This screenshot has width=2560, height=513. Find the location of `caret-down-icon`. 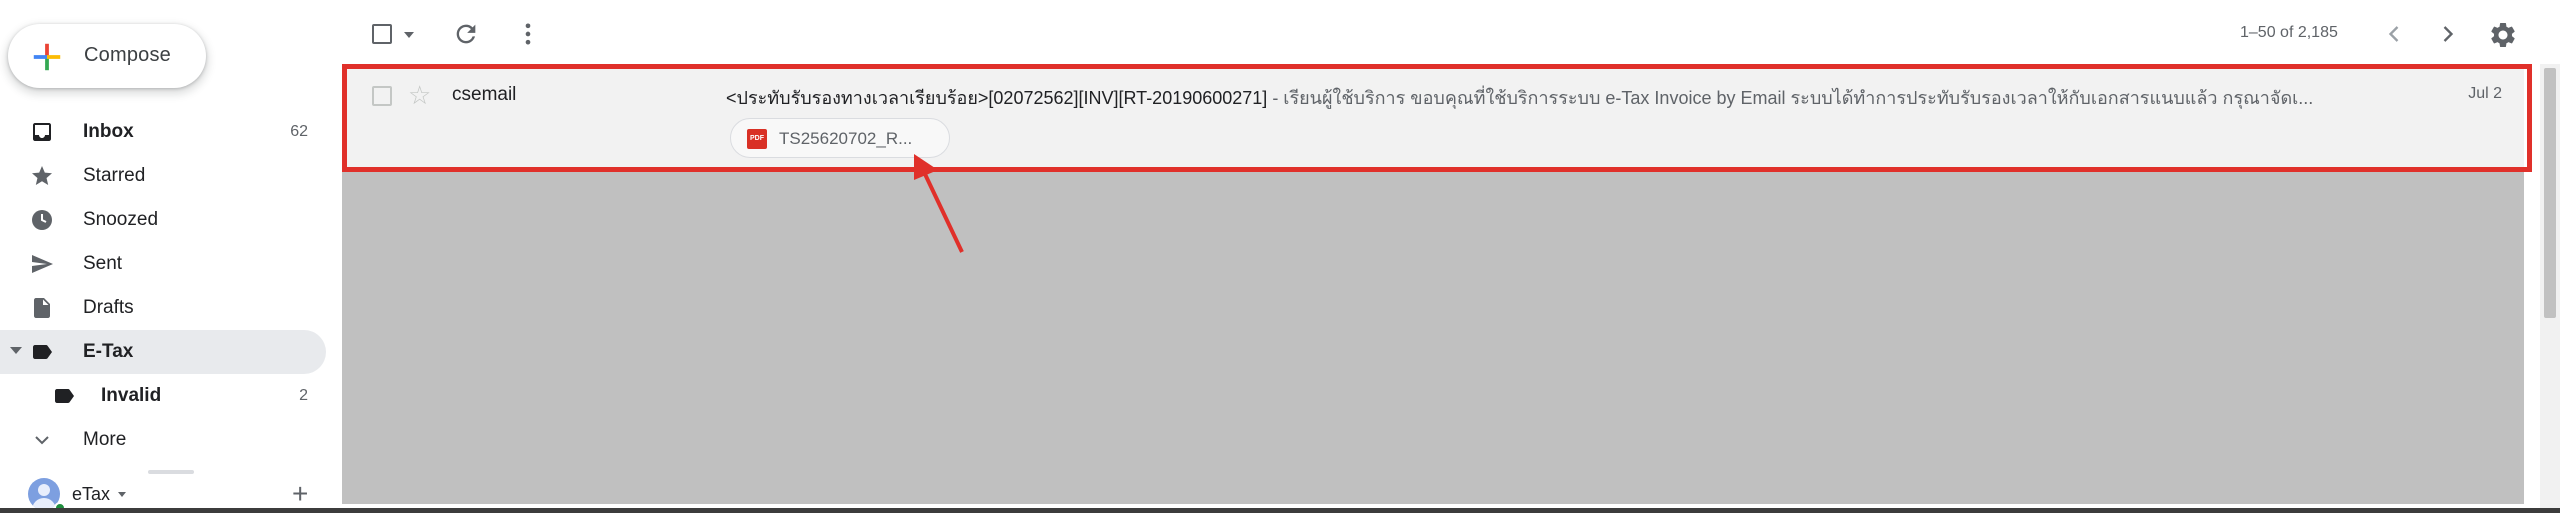

caret-down-icon is located at coordinates (122, 494).